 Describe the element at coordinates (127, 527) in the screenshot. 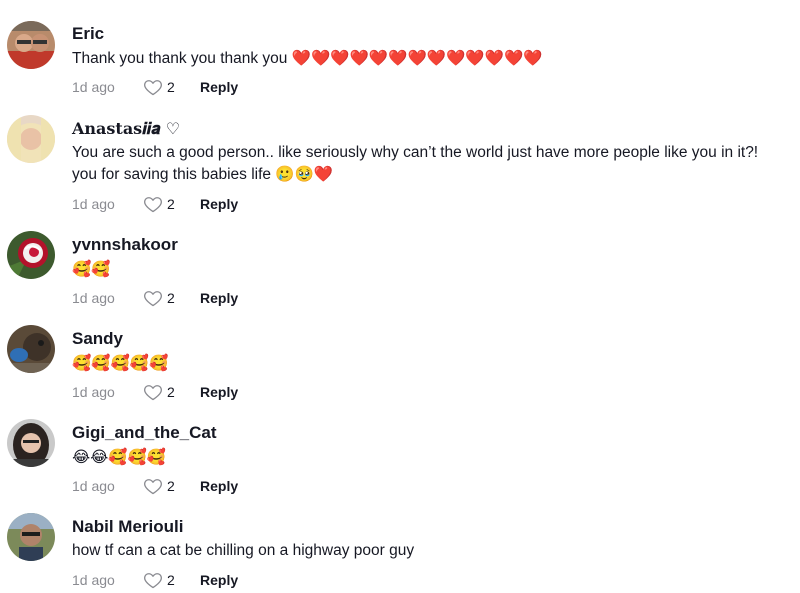

I see `comment-username: Nabil Meriouli` at that location.